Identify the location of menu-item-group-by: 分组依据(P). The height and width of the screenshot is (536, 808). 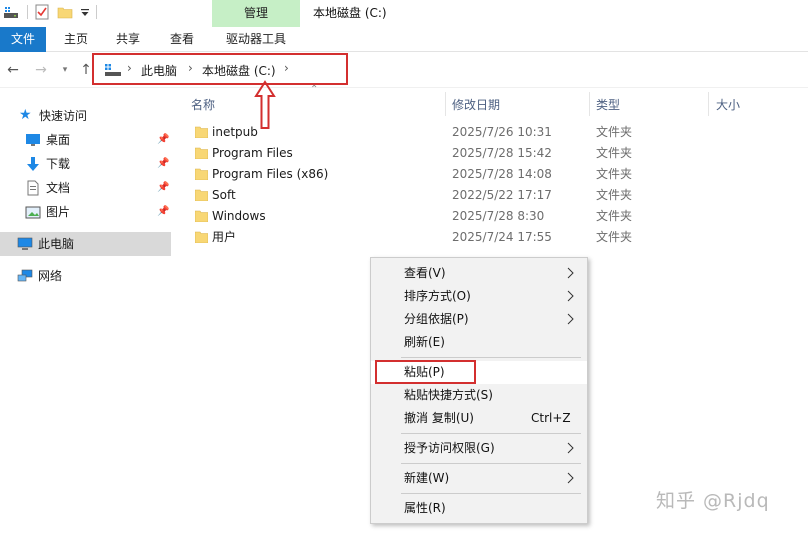
(479, 319).